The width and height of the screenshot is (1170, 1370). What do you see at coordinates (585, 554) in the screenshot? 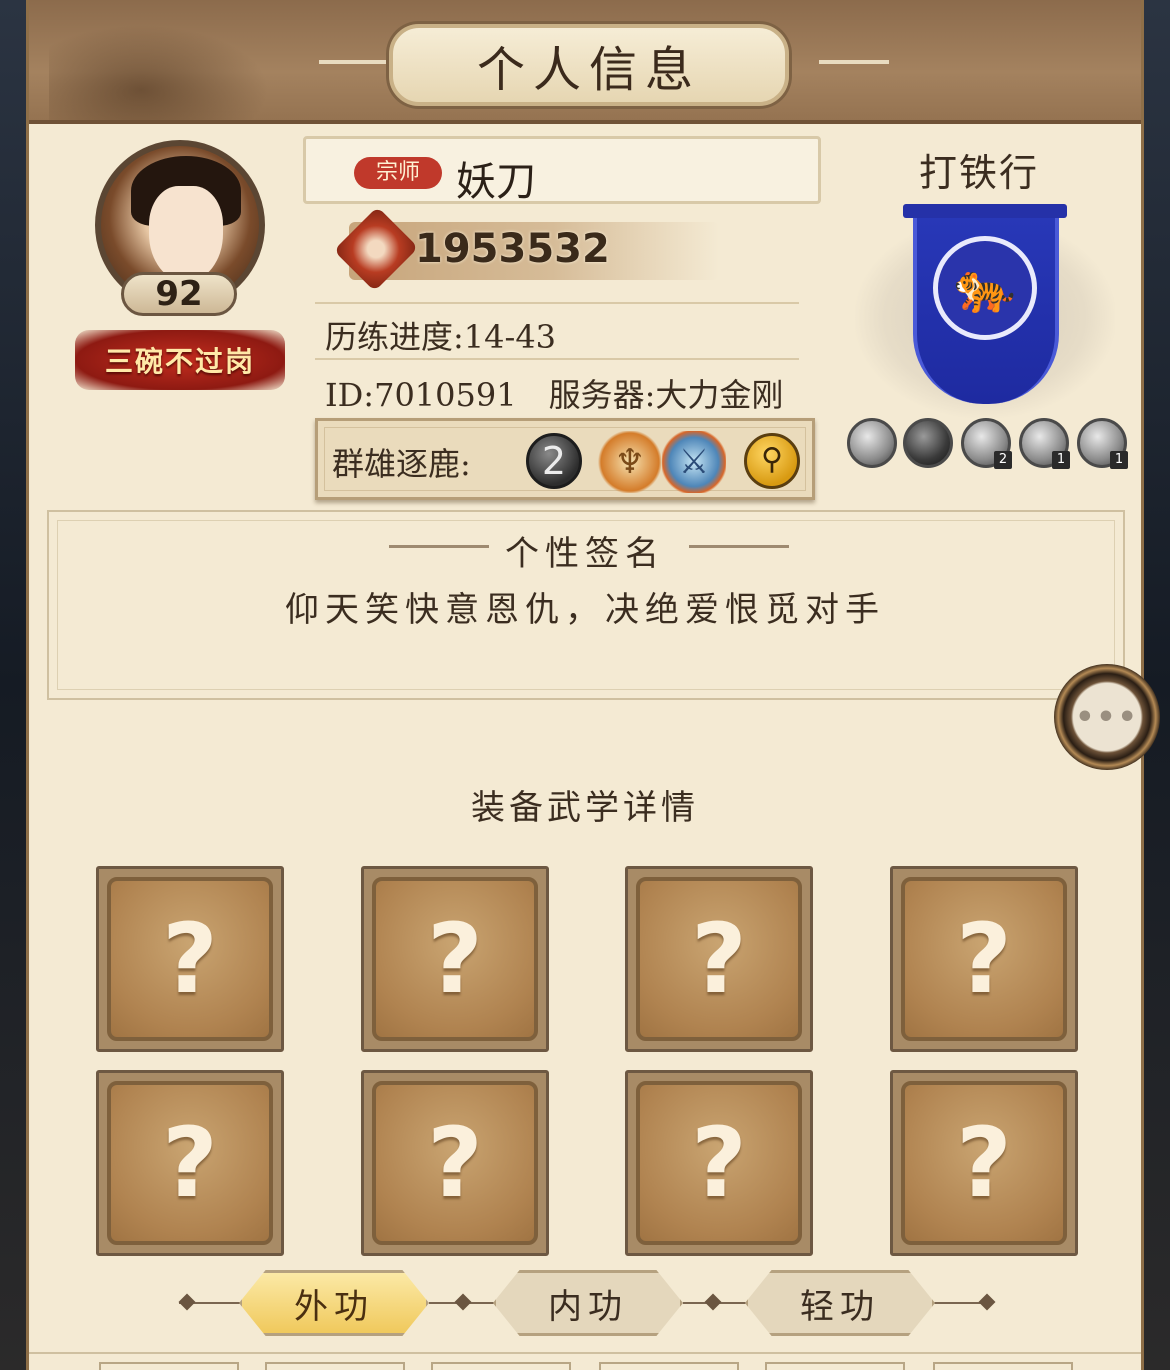
I see `signature-heading: 个性签名` at bounding box center [585, 554].